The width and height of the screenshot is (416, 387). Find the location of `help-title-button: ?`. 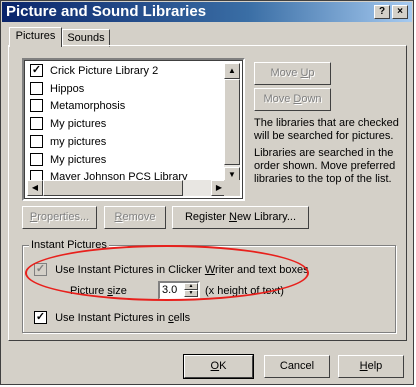

help-title-button: ? is located at coordinates (382, 12).